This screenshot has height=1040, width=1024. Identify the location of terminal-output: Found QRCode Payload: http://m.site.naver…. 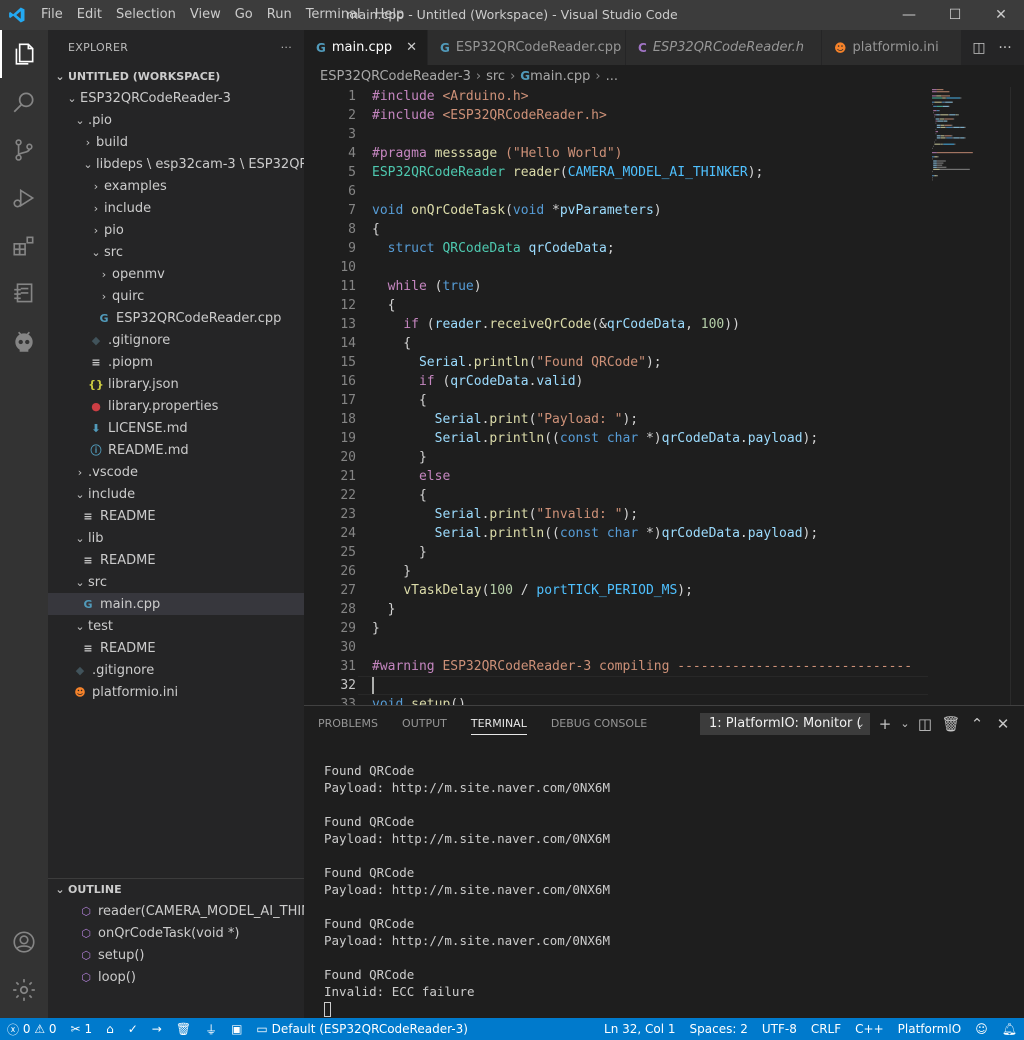
(467, 889).